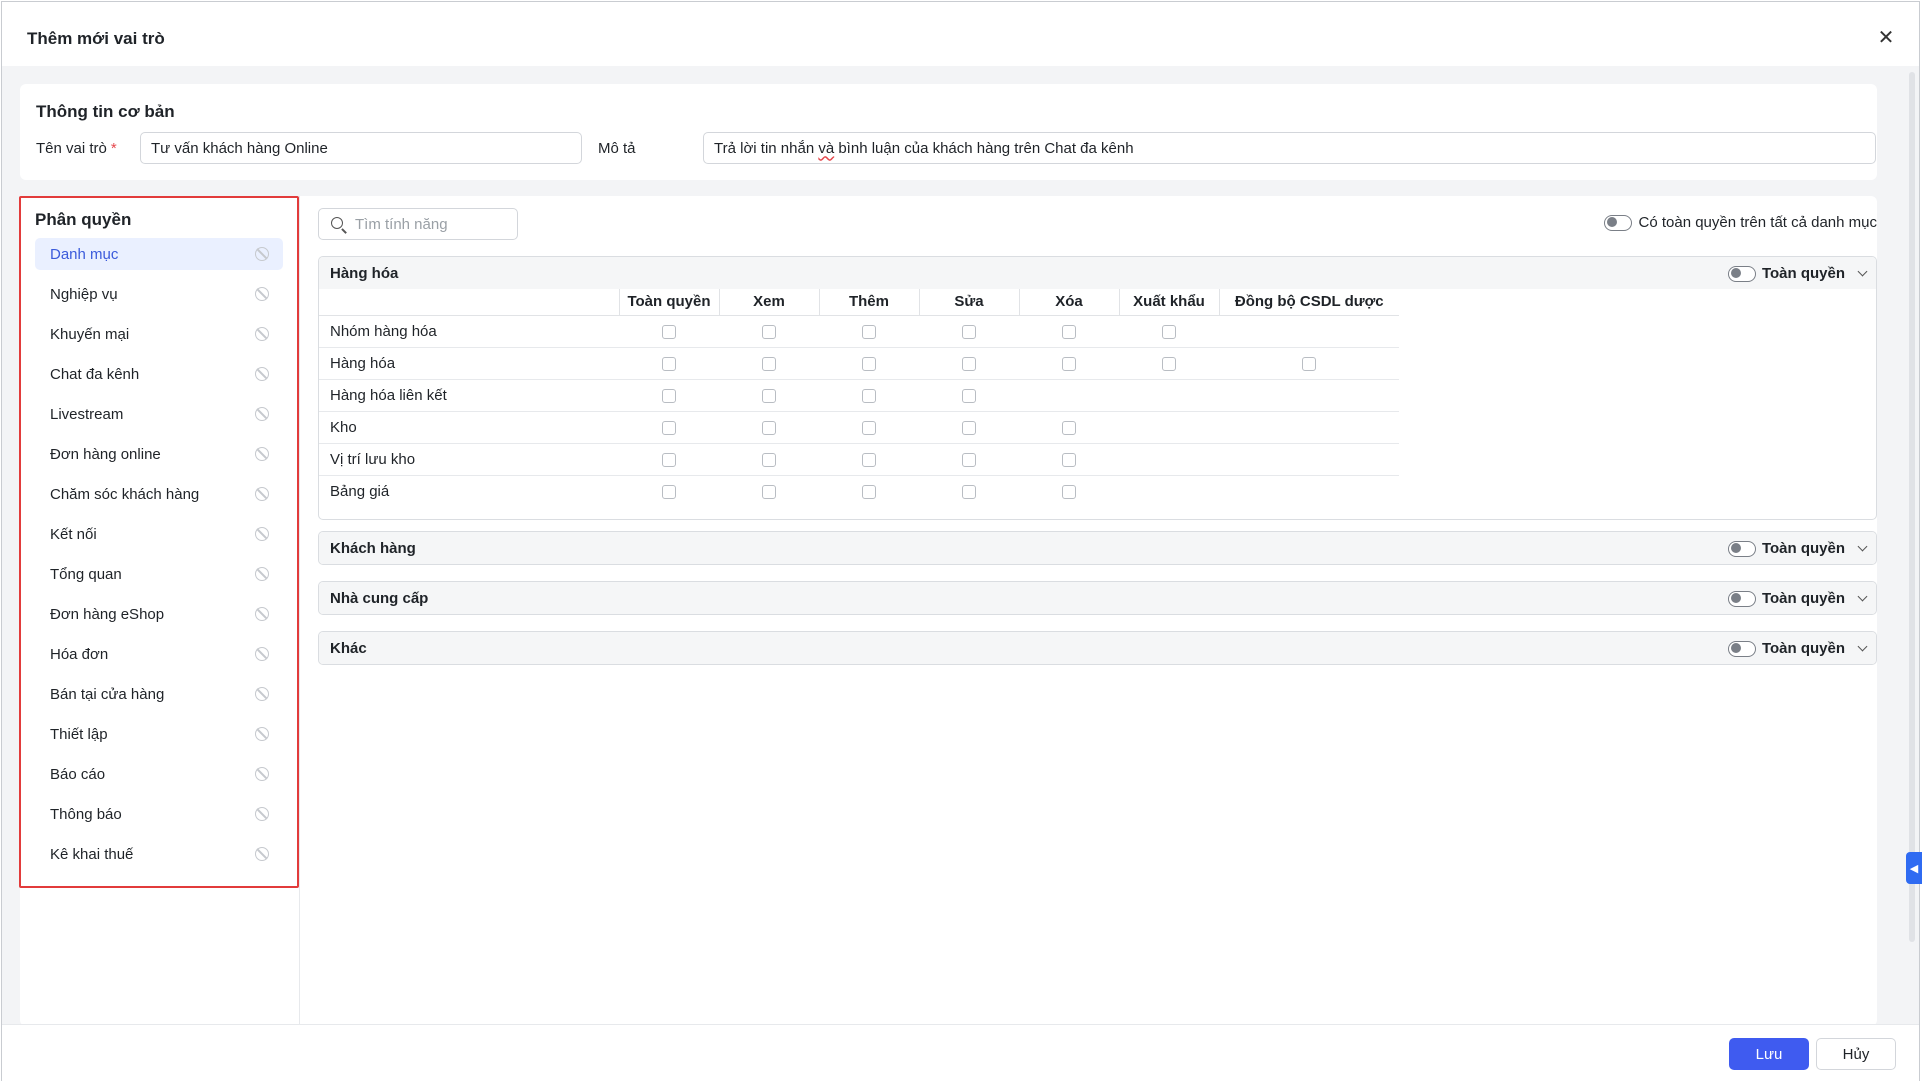  What do you see at coordinates (159, 654) in the screenshot?
I see `sidebar-item: Hóa đơn` at bounding box center [159, 654].